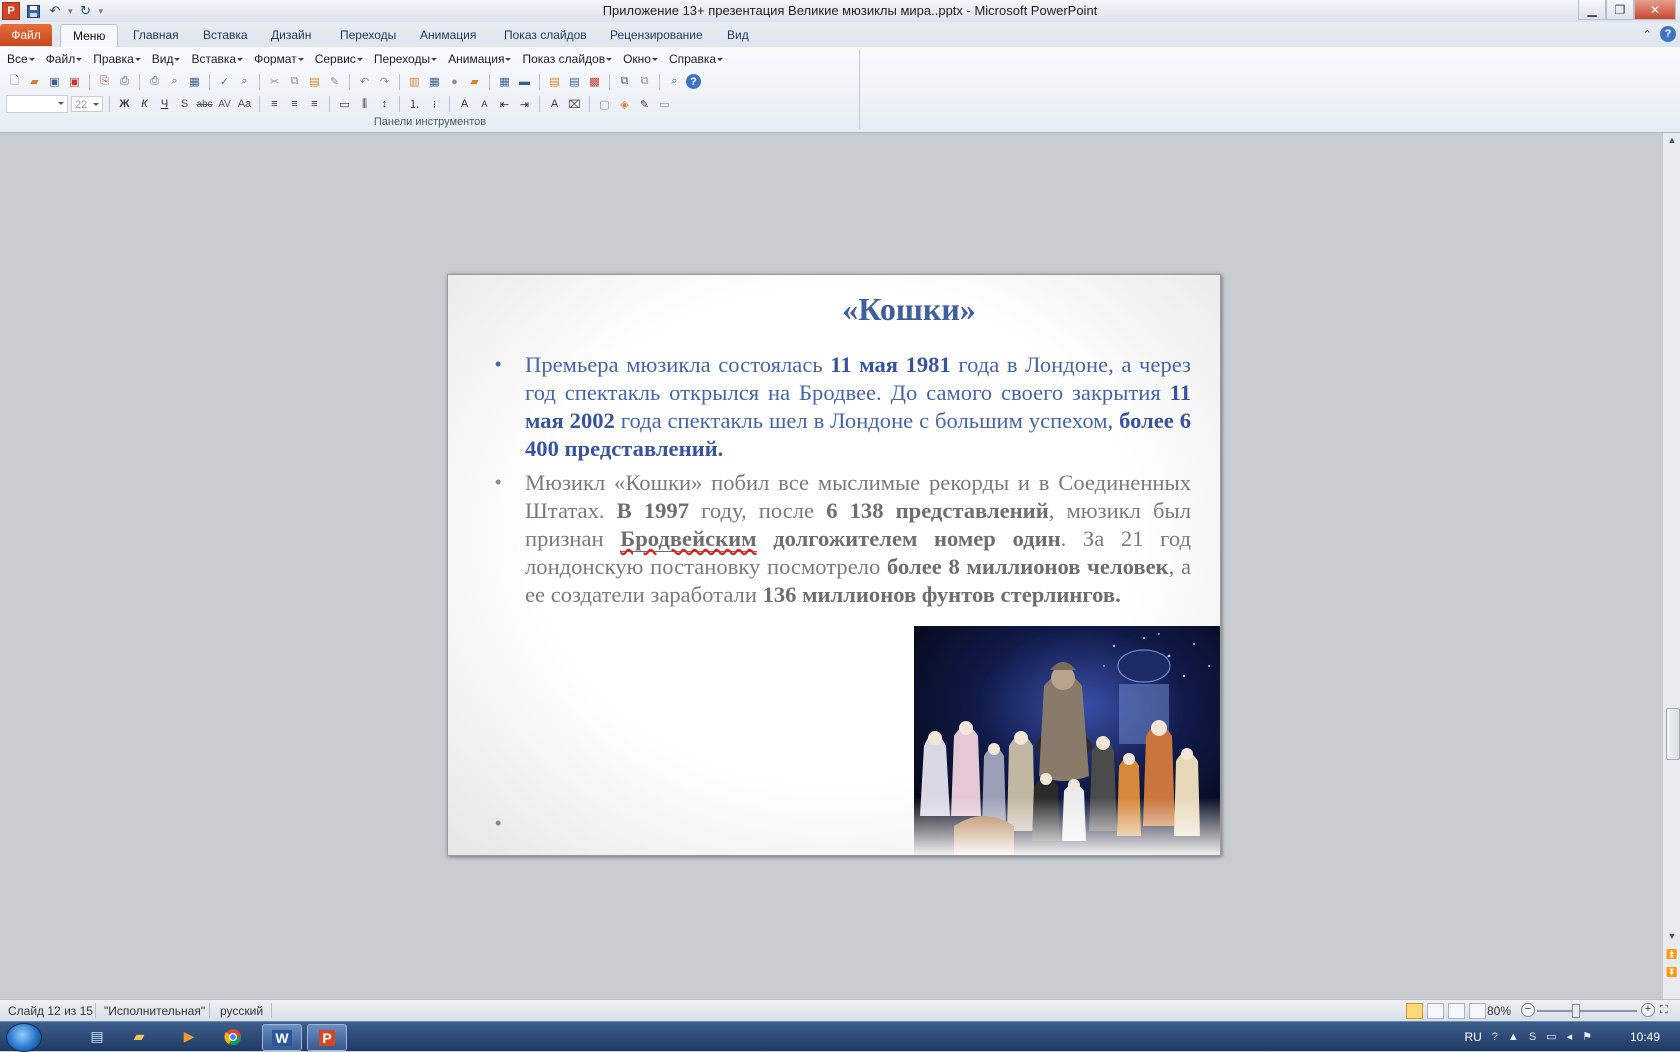 The image size is (1680, 1052). Describe the element at coordinates (454, 81) in the screenshot. I see `shapes-icon: ●` at that location.